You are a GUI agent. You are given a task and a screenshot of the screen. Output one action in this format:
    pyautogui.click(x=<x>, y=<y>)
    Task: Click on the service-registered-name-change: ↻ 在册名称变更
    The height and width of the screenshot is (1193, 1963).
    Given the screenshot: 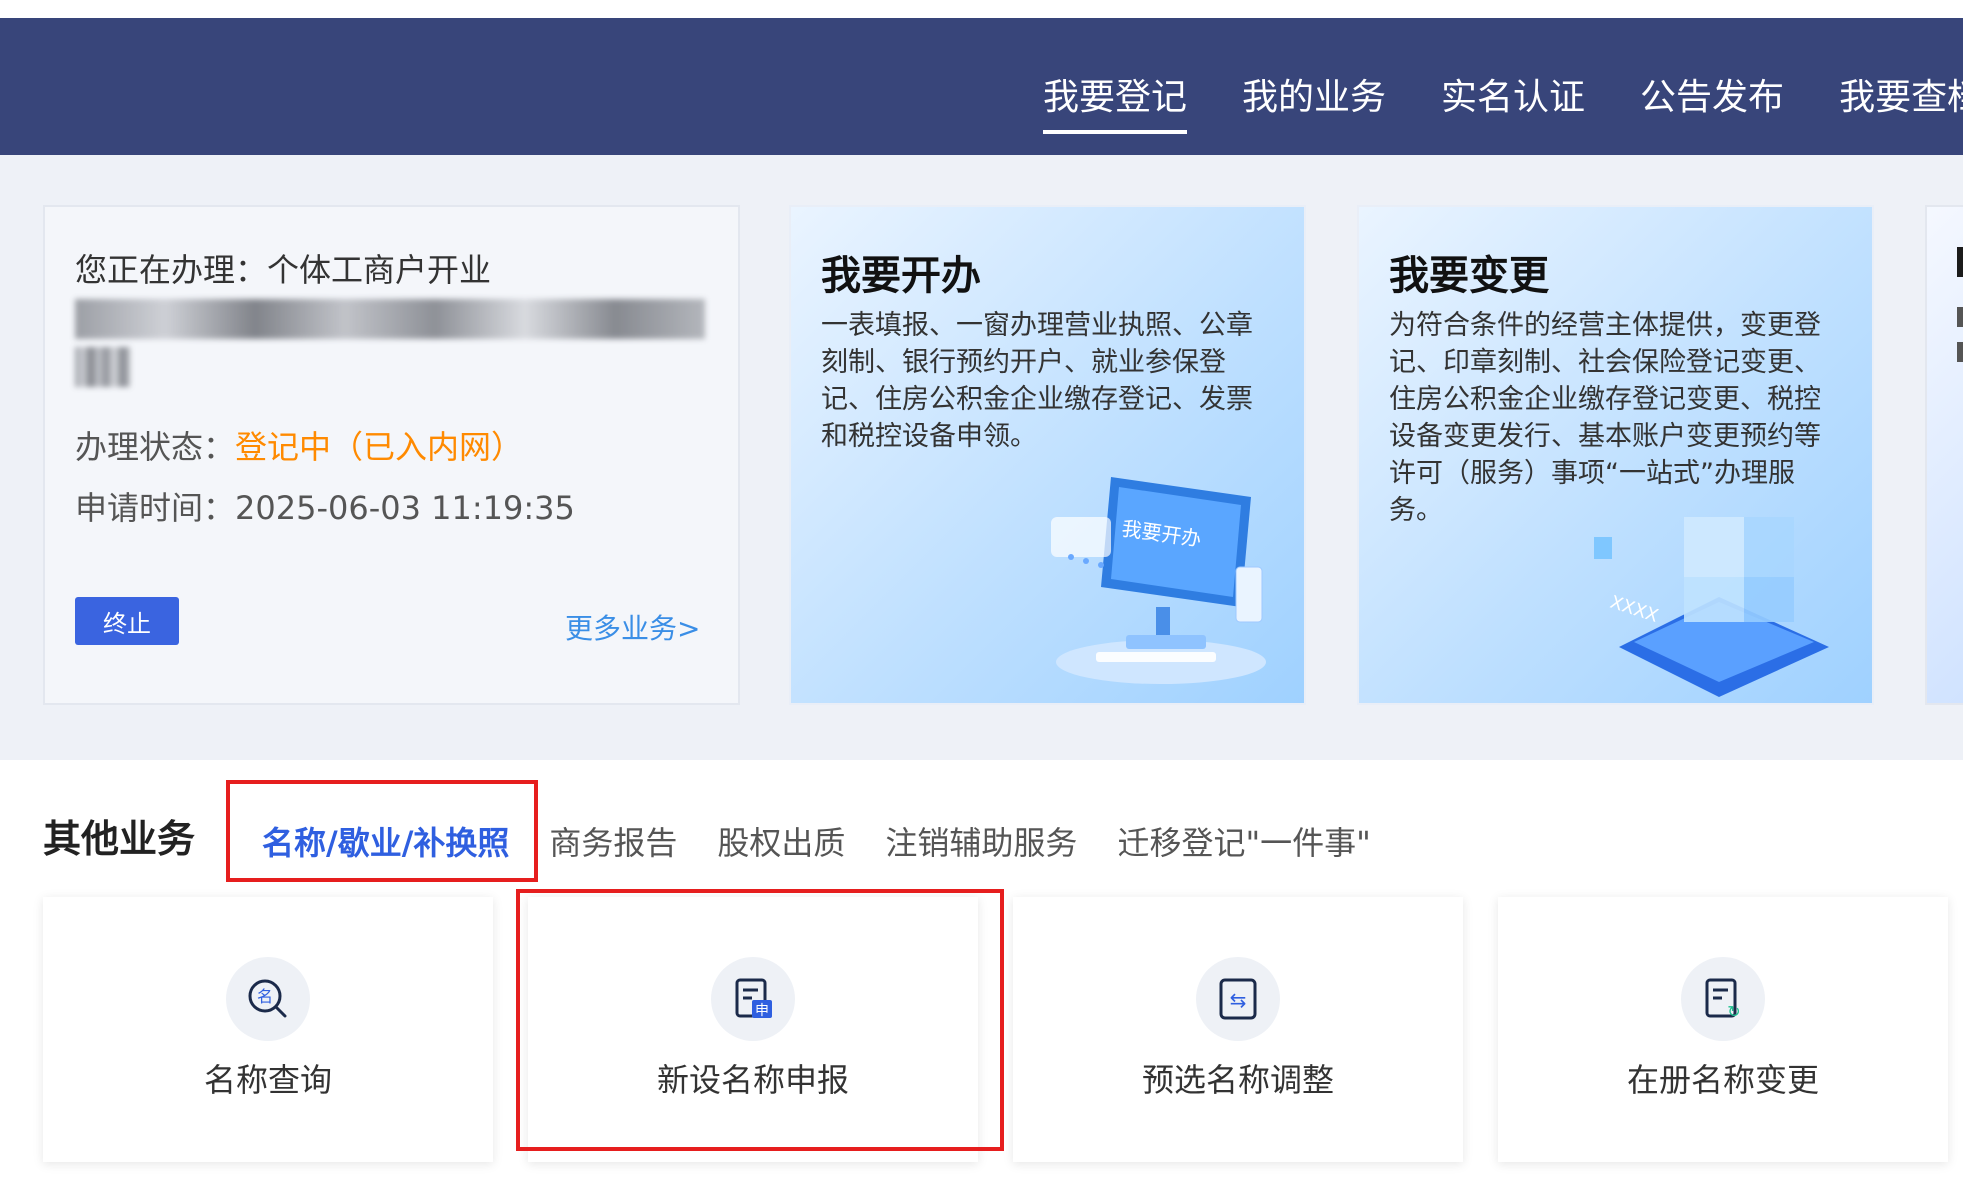 What is the action you would take?
    pyautogui.click(x=1723, y=1029)
    